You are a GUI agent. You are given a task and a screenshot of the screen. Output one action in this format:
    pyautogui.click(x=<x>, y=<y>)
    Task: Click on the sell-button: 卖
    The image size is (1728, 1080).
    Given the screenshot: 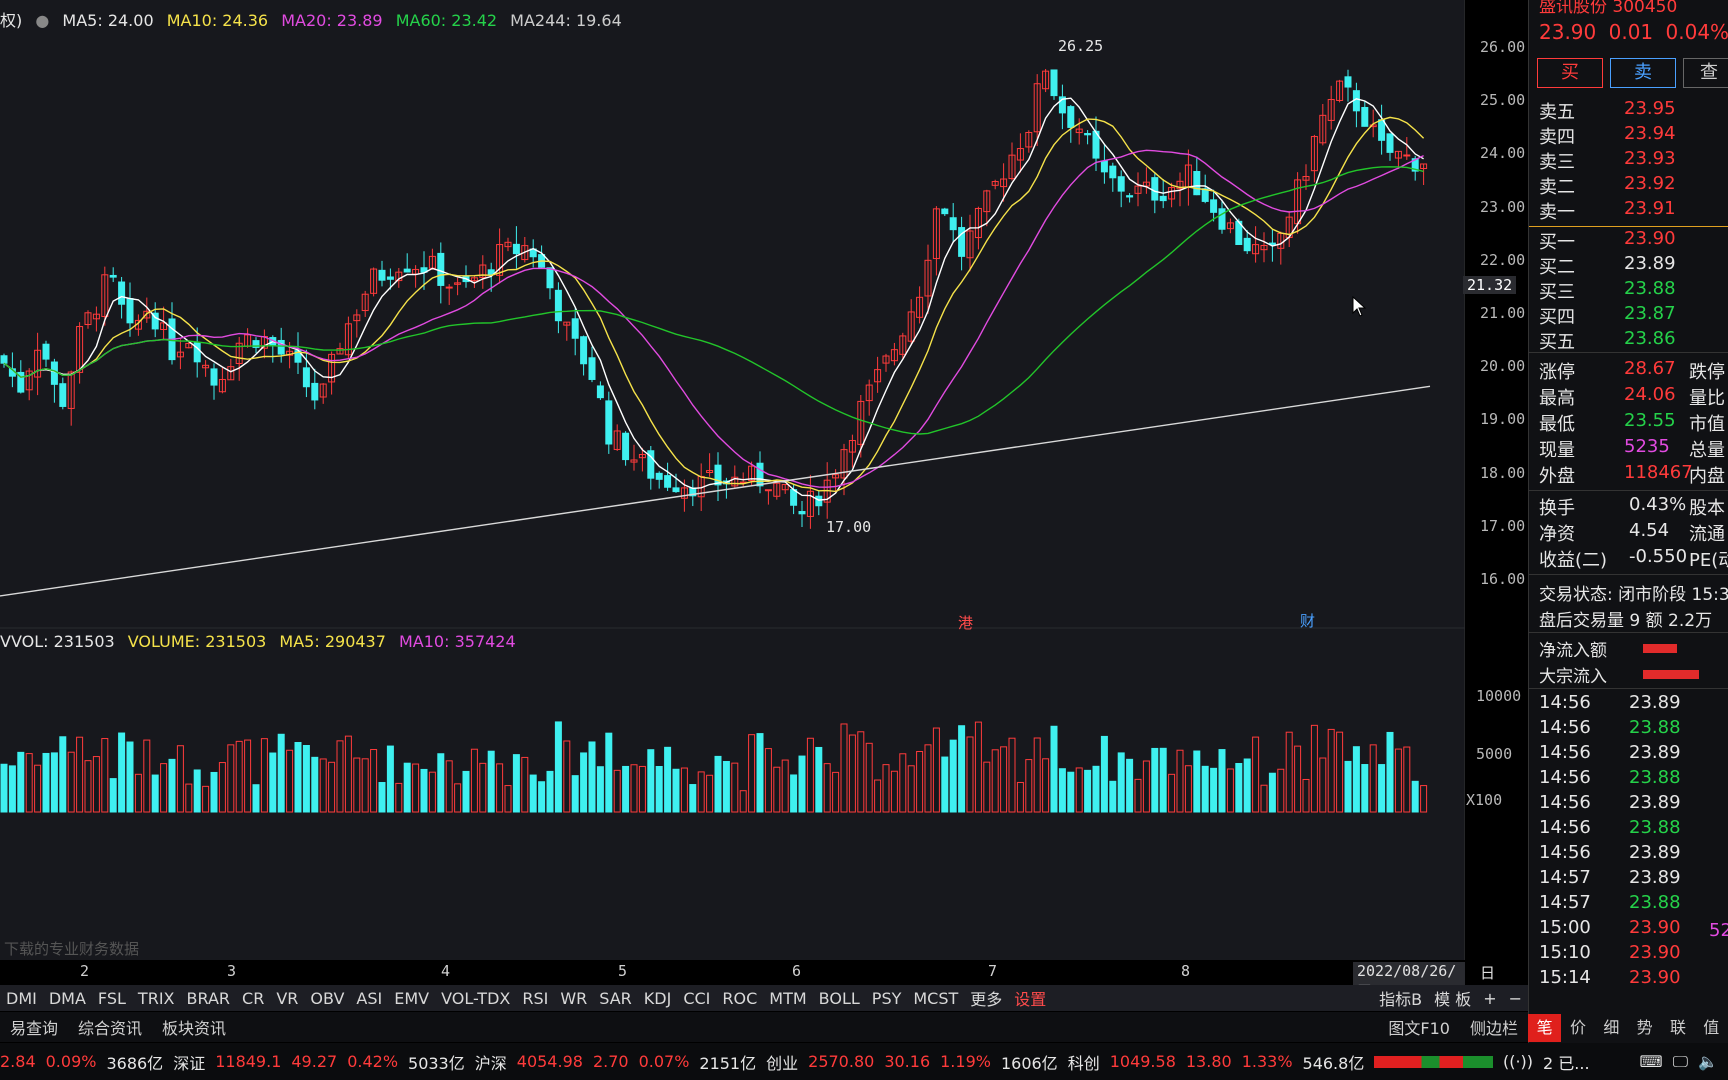 What is the action you would take?
    pyautogui.click(x=1643, y=73)
    